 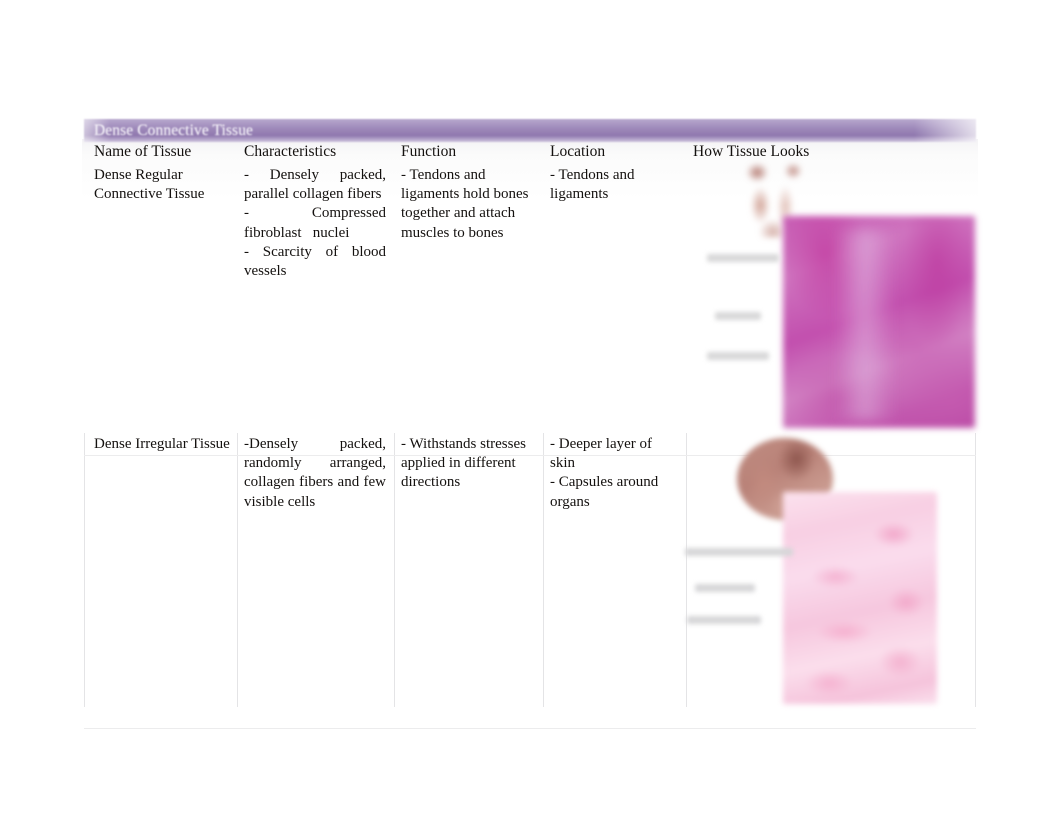 I want to click on cell-name-of-tissue: Dense Regular Connective Tissue, so click(x=165, y=298).